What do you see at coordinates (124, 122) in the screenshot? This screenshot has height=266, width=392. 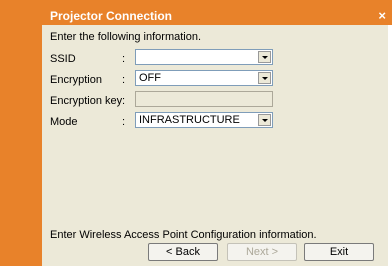 I see `mode-colon: :` at bounding box center [124, 122].